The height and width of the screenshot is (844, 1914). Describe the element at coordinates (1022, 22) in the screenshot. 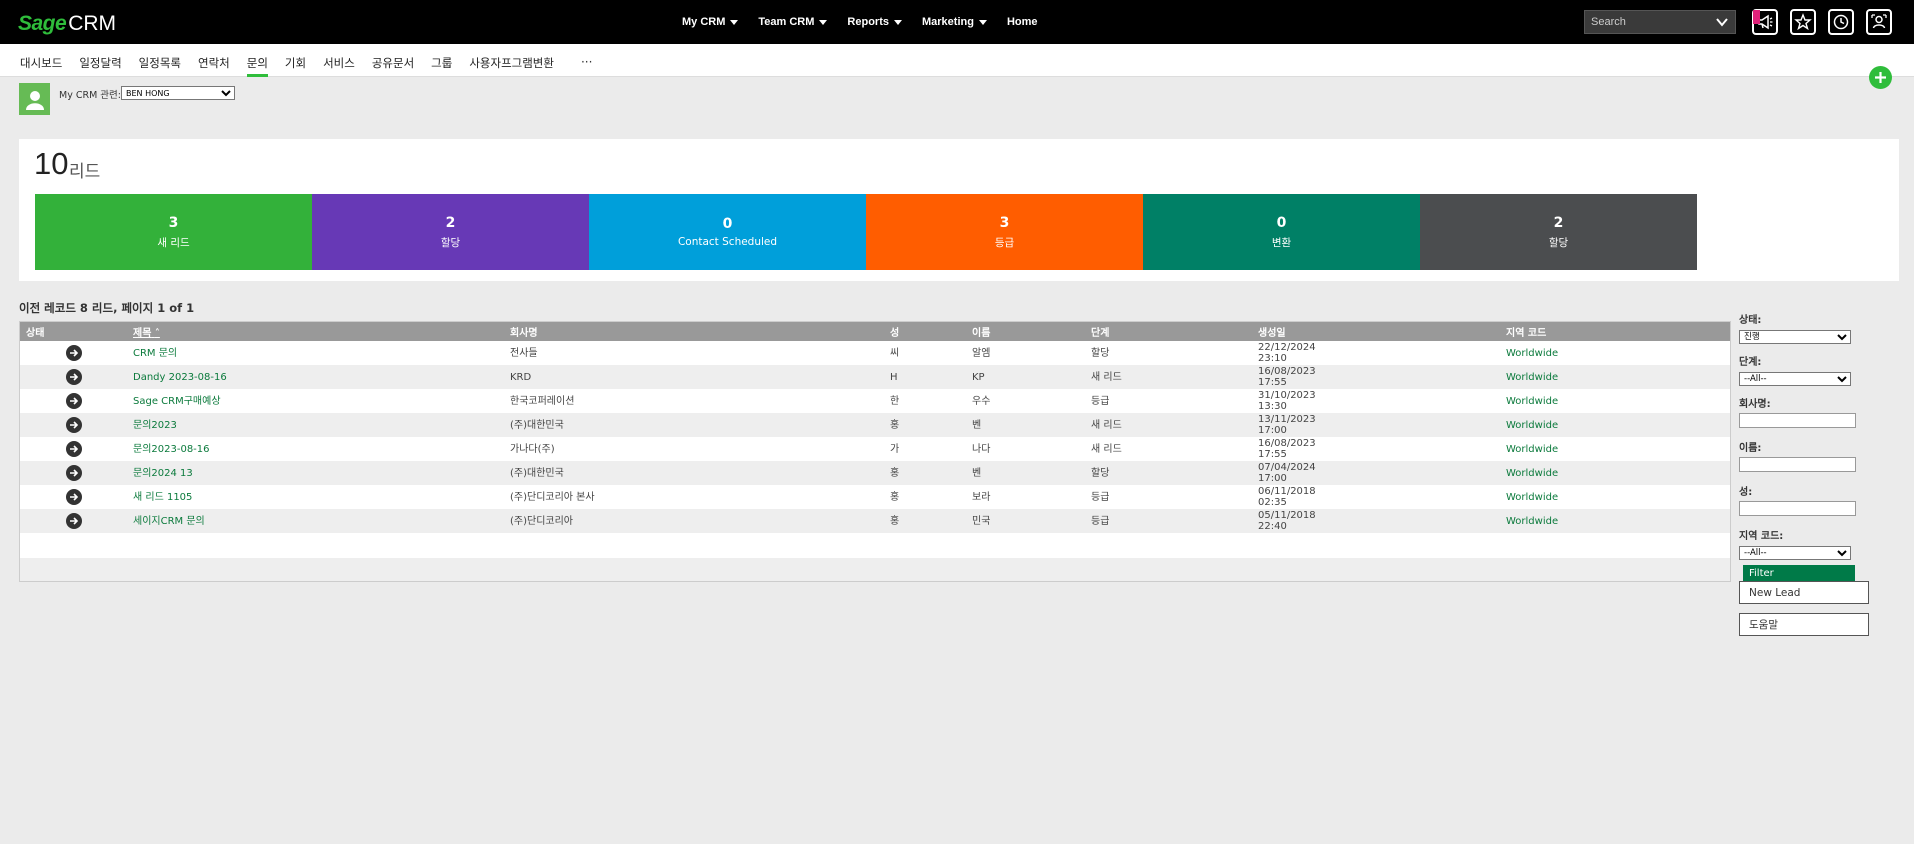

I see `topnav-home: Home` at that location.